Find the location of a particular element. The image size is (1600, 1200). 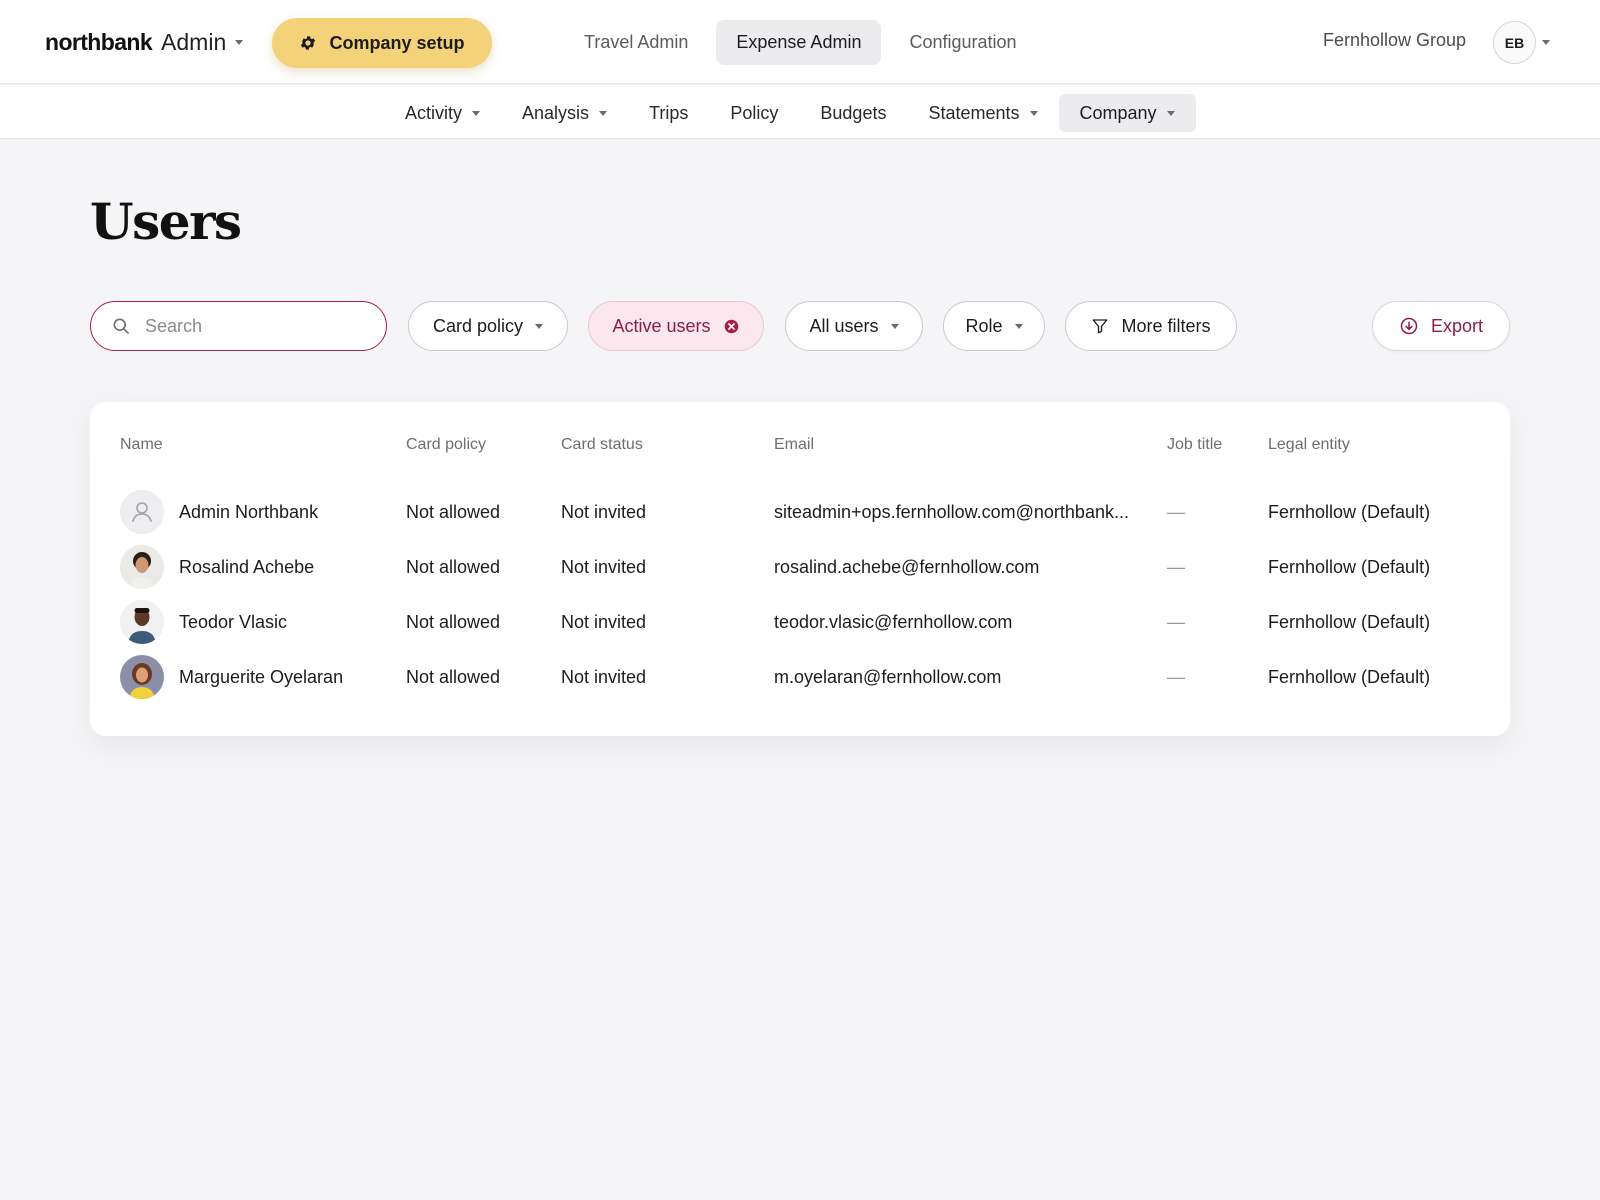

brand-suffix: Admin is located at coordinates (194, 41).